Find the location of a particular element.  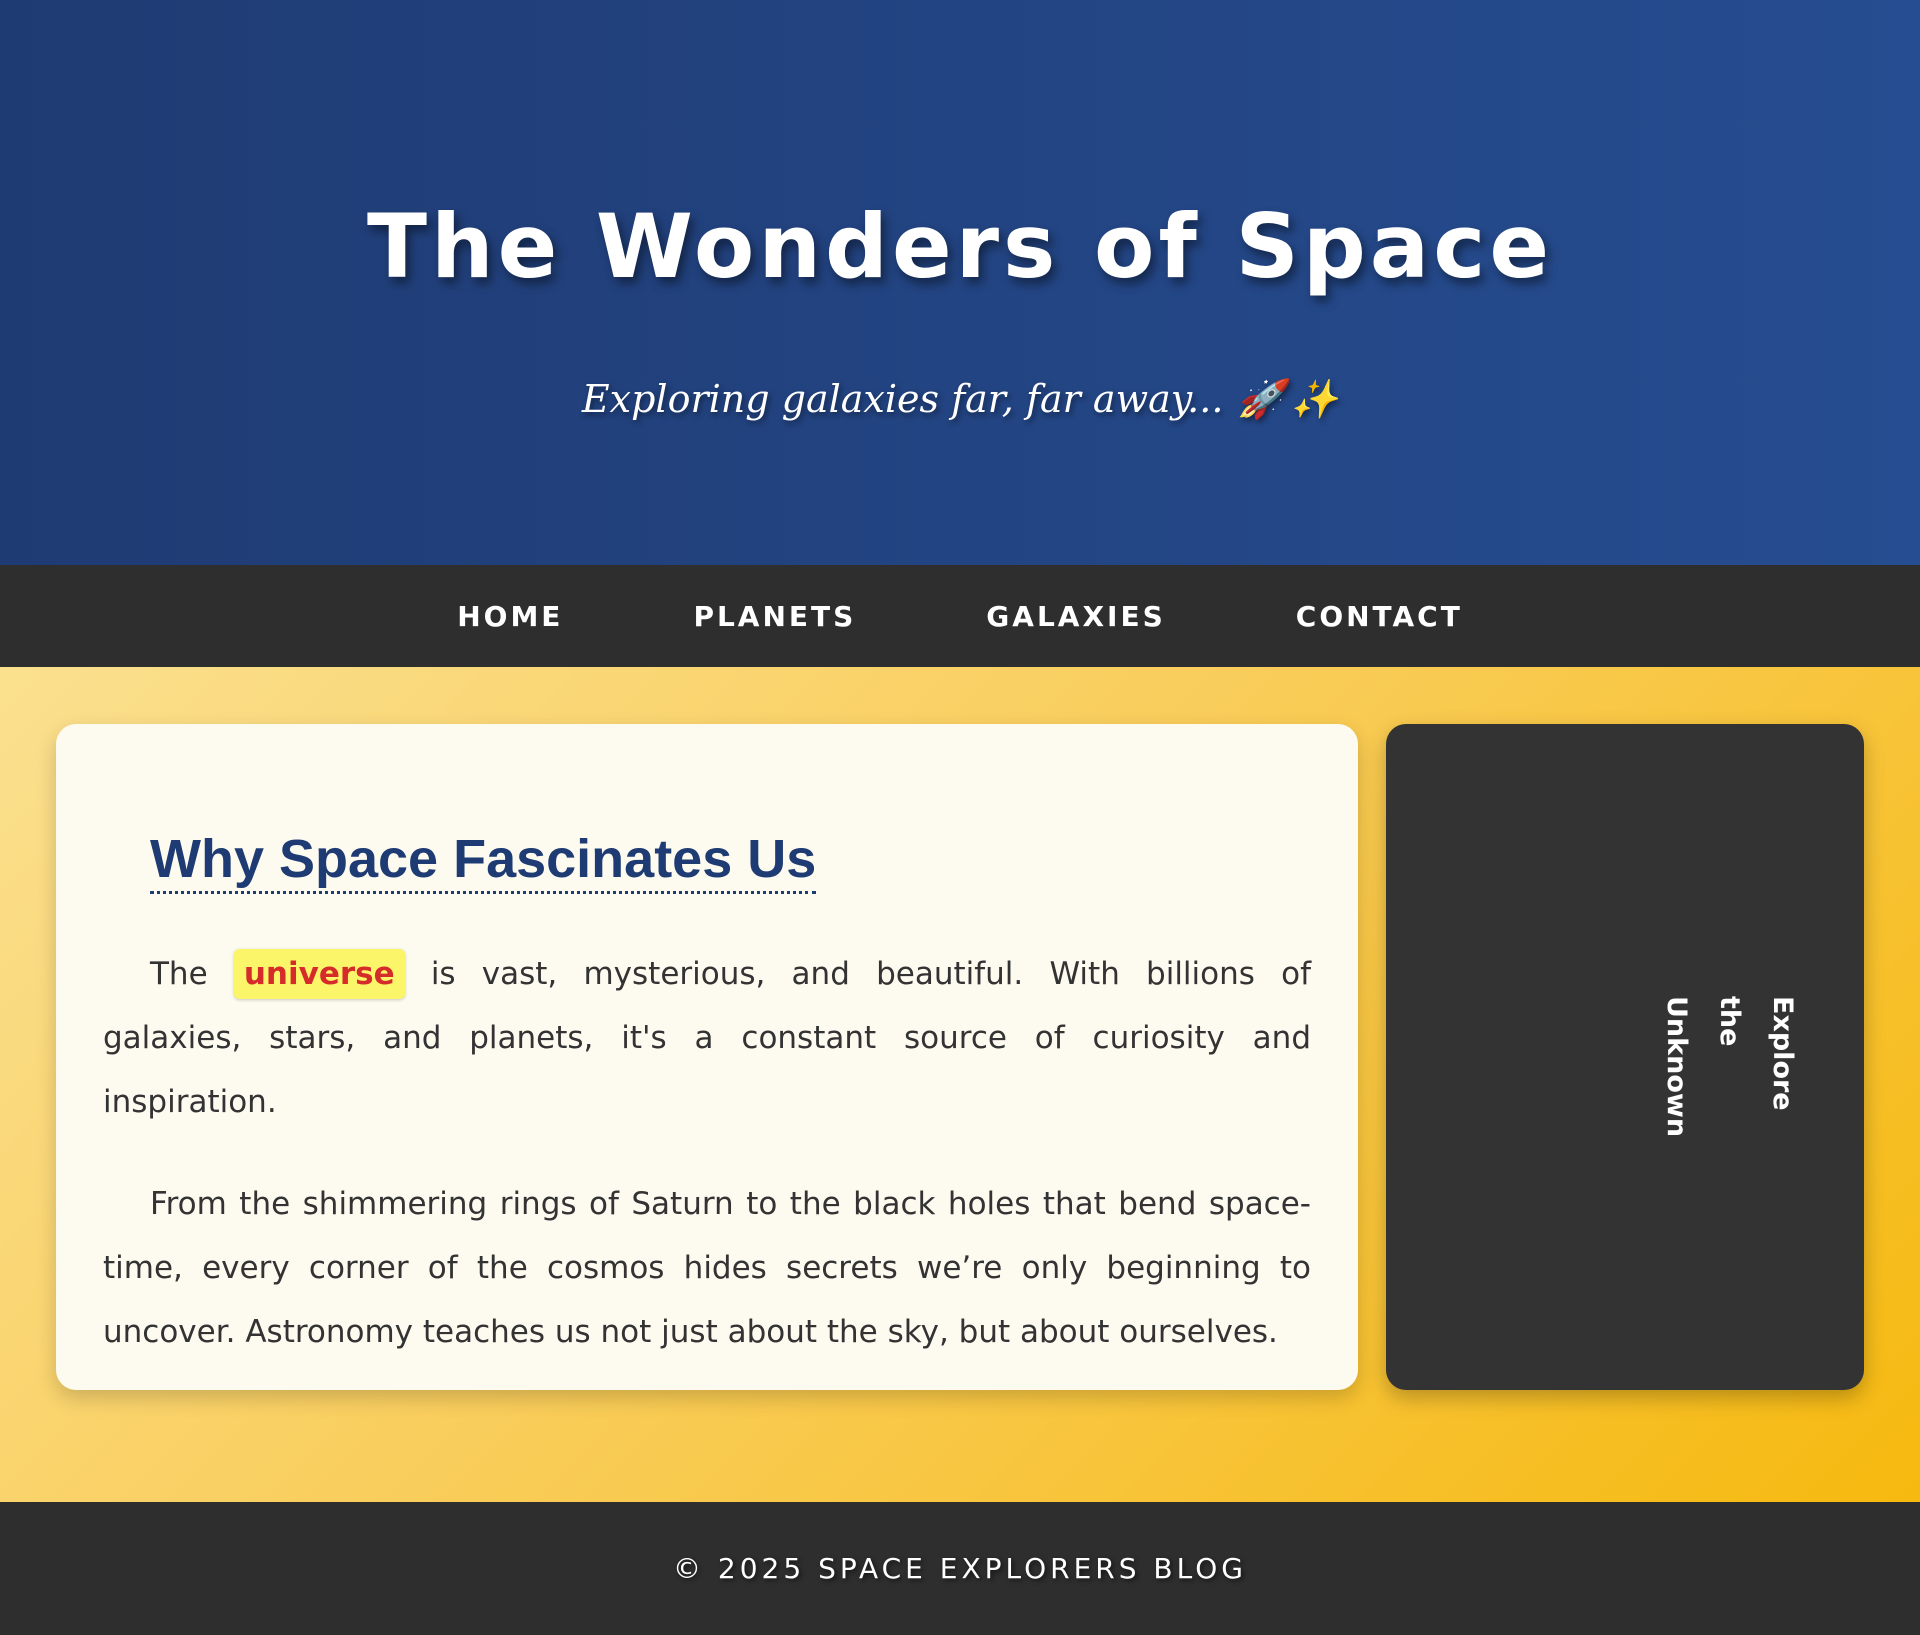

sidebar-card: Explore the Unknown is located at coordinates (1625, 1057).